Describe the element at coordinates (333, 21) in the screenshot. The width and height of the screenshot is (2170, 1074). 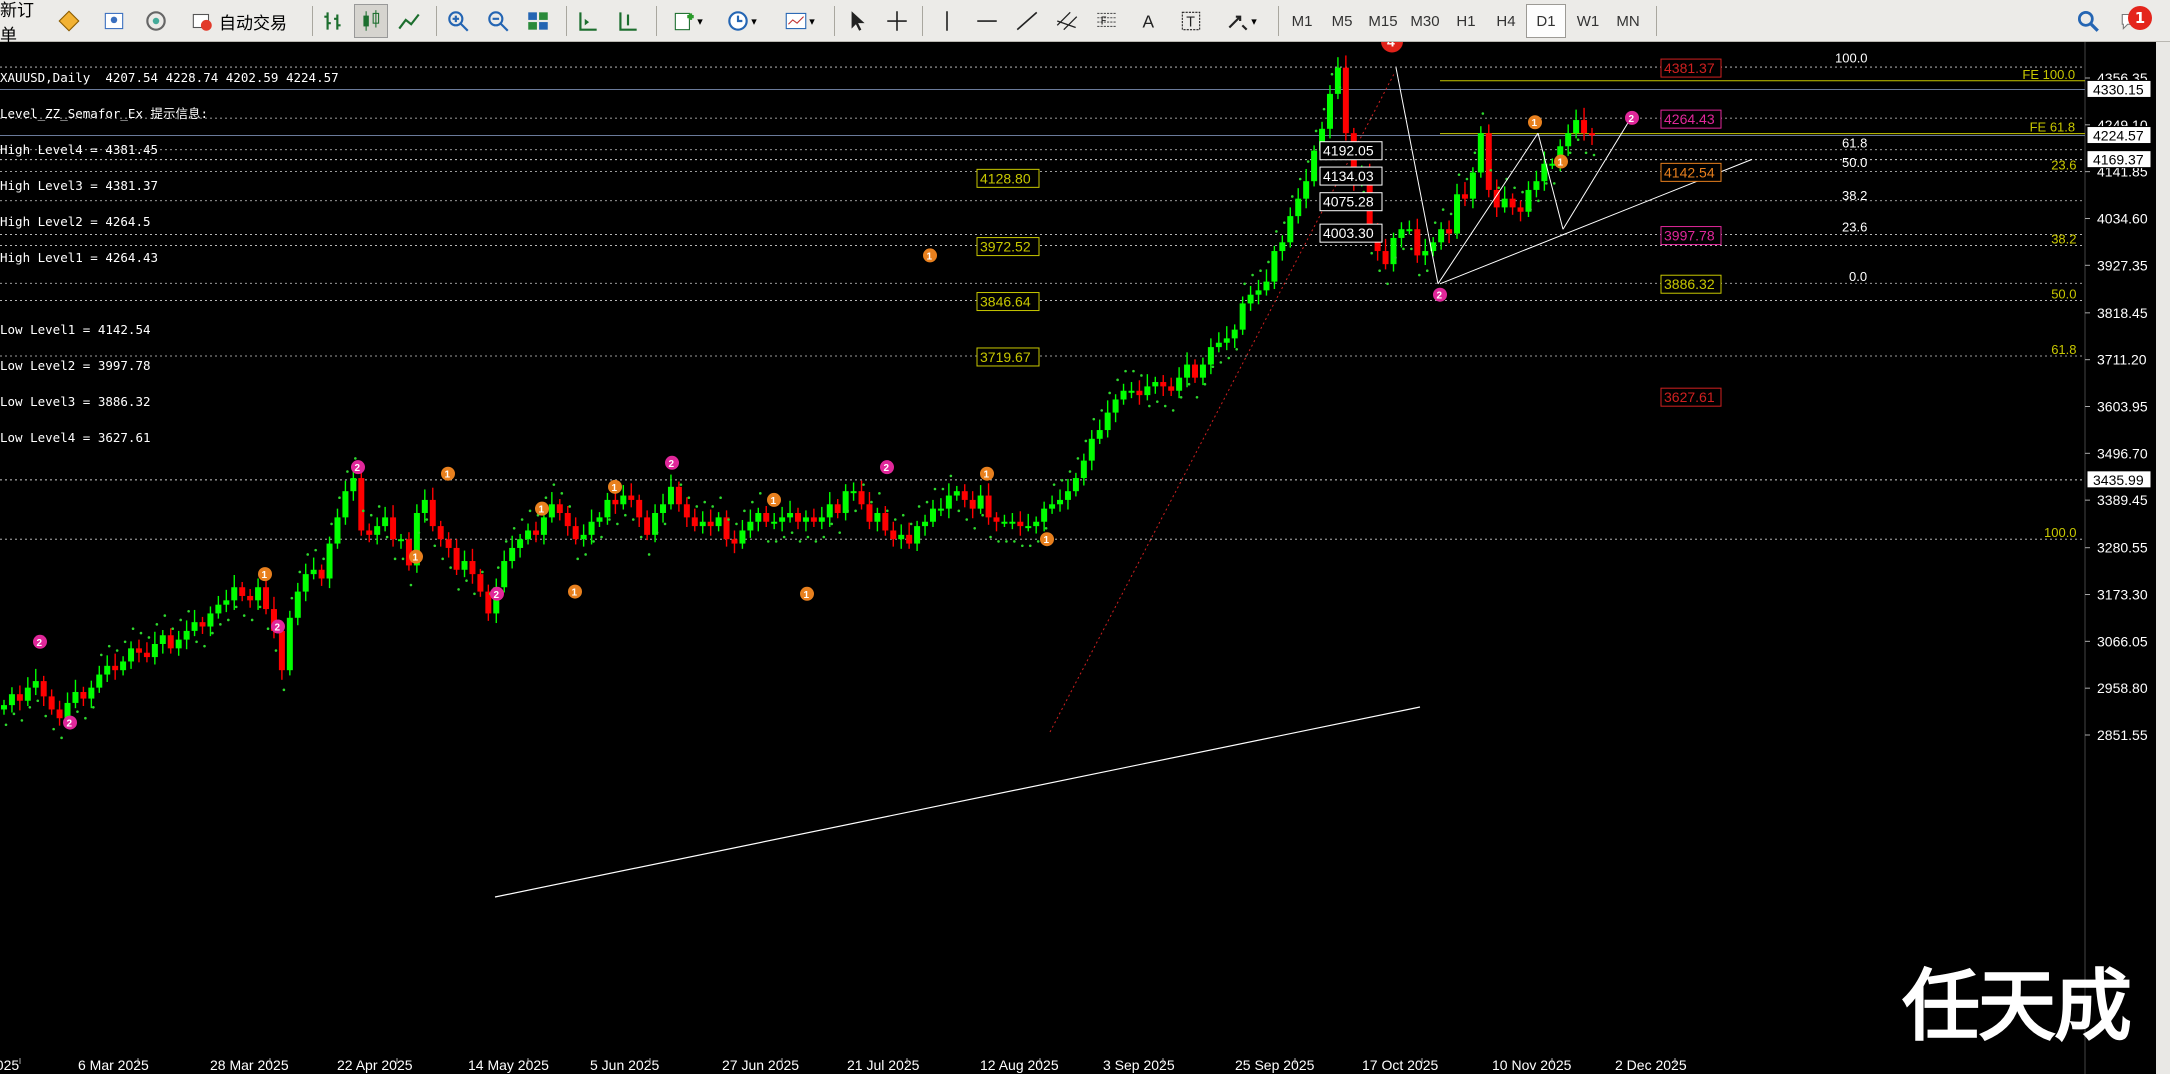
I see `bar-chart-button` at that location.